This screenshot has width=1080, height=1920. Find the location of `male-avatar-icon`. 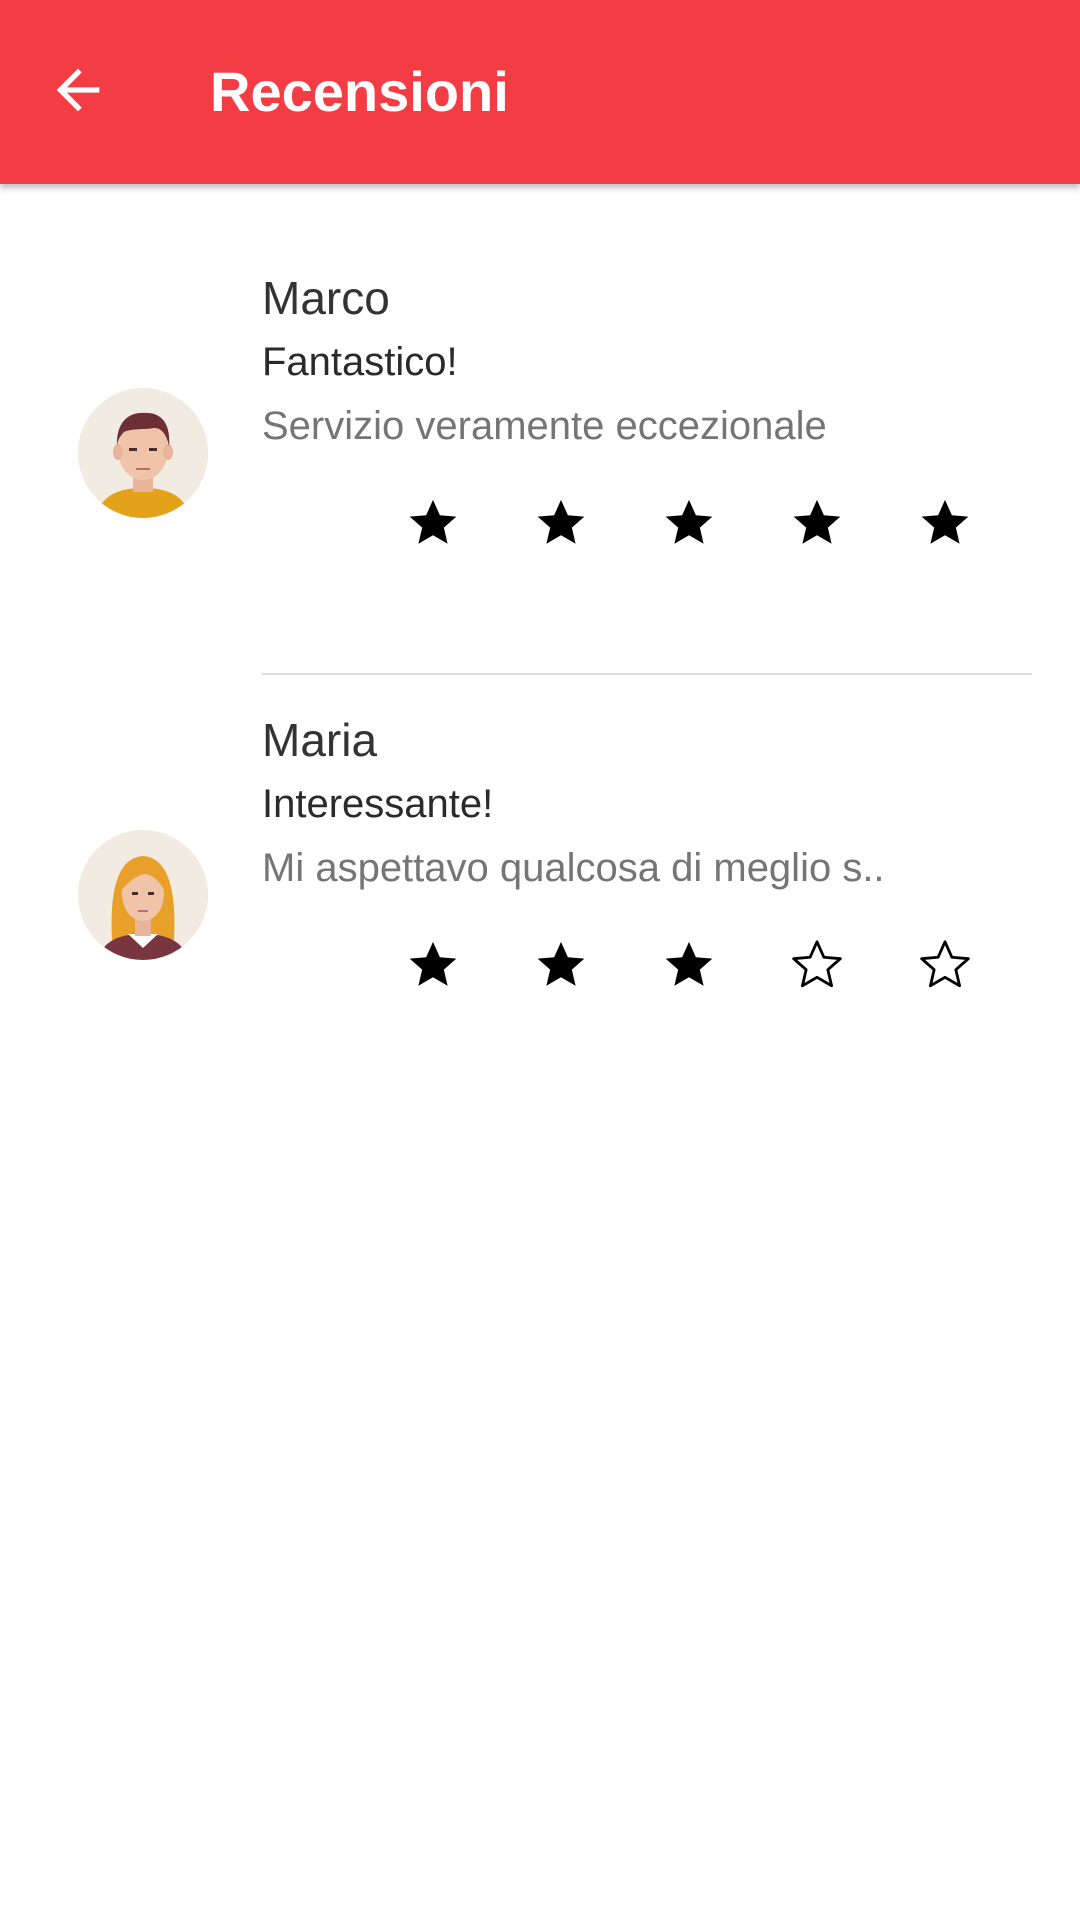

male-avatar-icon is located at coordinates (143, 453).